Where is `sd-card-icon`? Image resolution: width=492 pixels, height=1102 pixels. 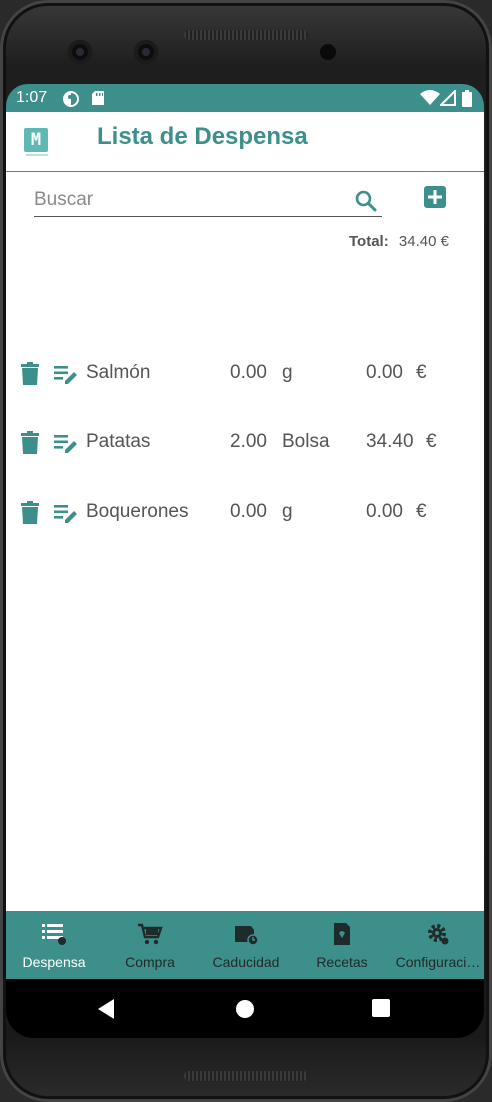 sd-card-icon is located at coordinates (98, 98).